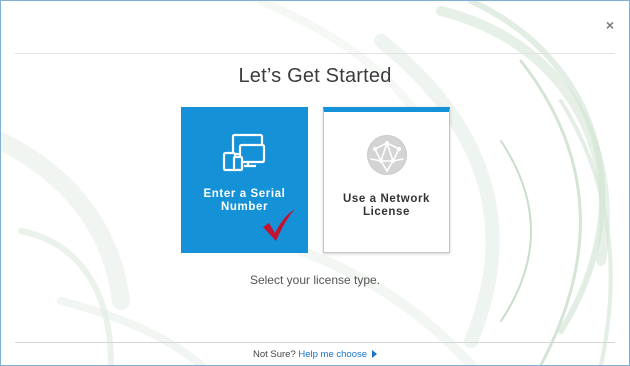 This screenshot has width=630, height=366. Describe the element at coordinates (315, 280) in the screenshot. I see `instruction-text: Select your license type.` at that location.